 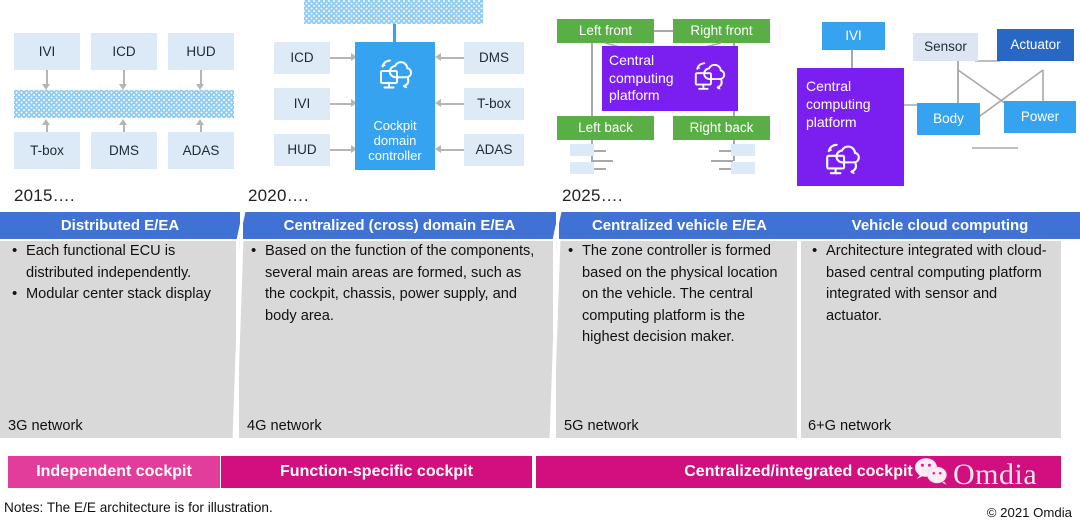 I want to click on platform-label: Central computing platform, so click(x=641, y=78).